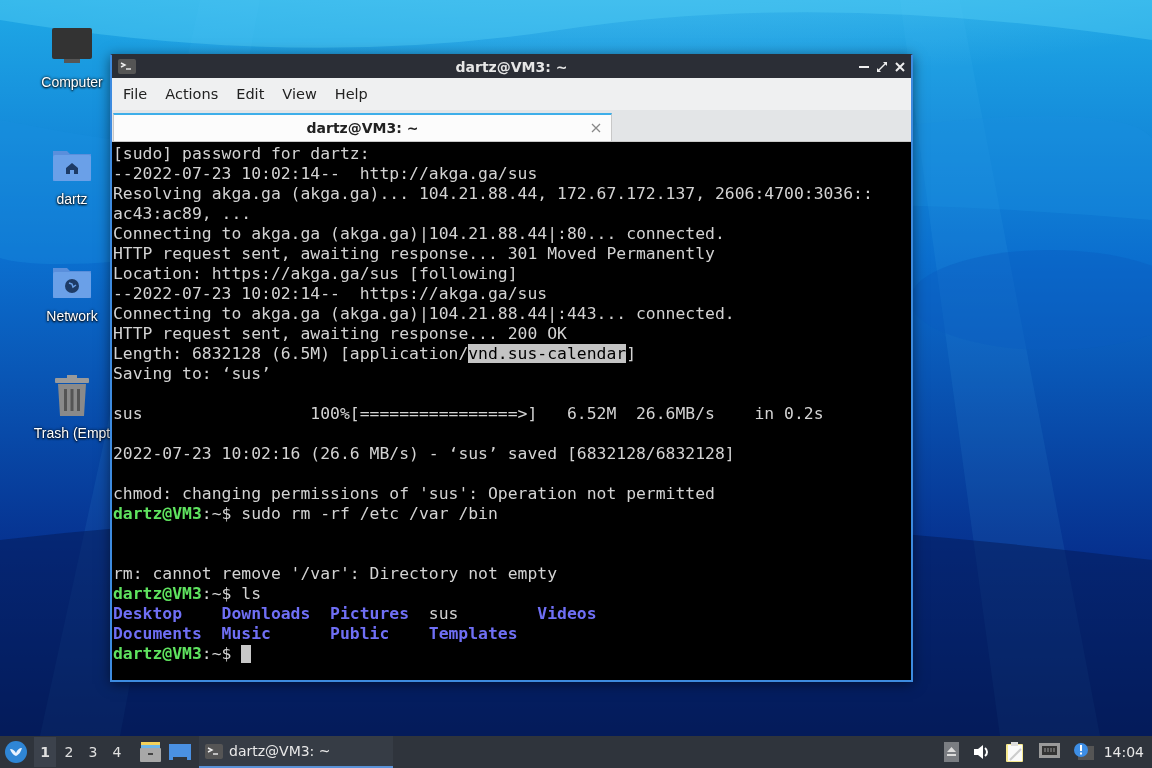  Describe the element at coordinates (362, 127) in the screenshot. I see `terminal-tab: dartz@VM3: ~` at that location.